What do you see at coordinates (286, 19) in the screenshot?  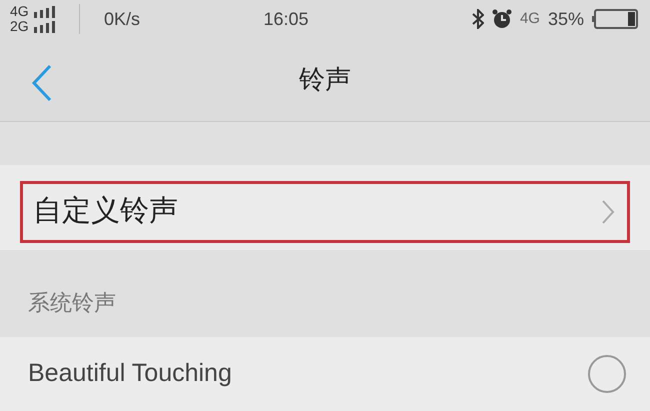 I see `clock-time: 16:05` at bounding box center [286, 19].